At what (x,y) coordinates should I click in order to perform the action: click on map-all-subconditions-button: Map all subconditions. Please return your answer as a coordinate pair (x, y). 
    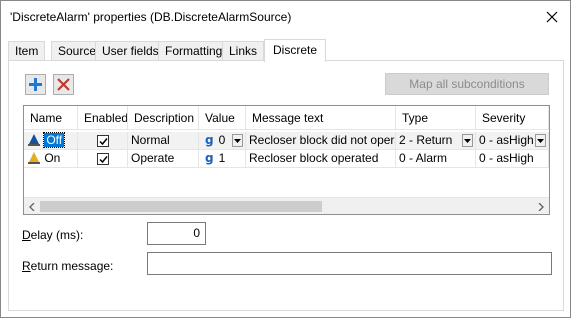
    Looking at the image, I should click on (467, 84).